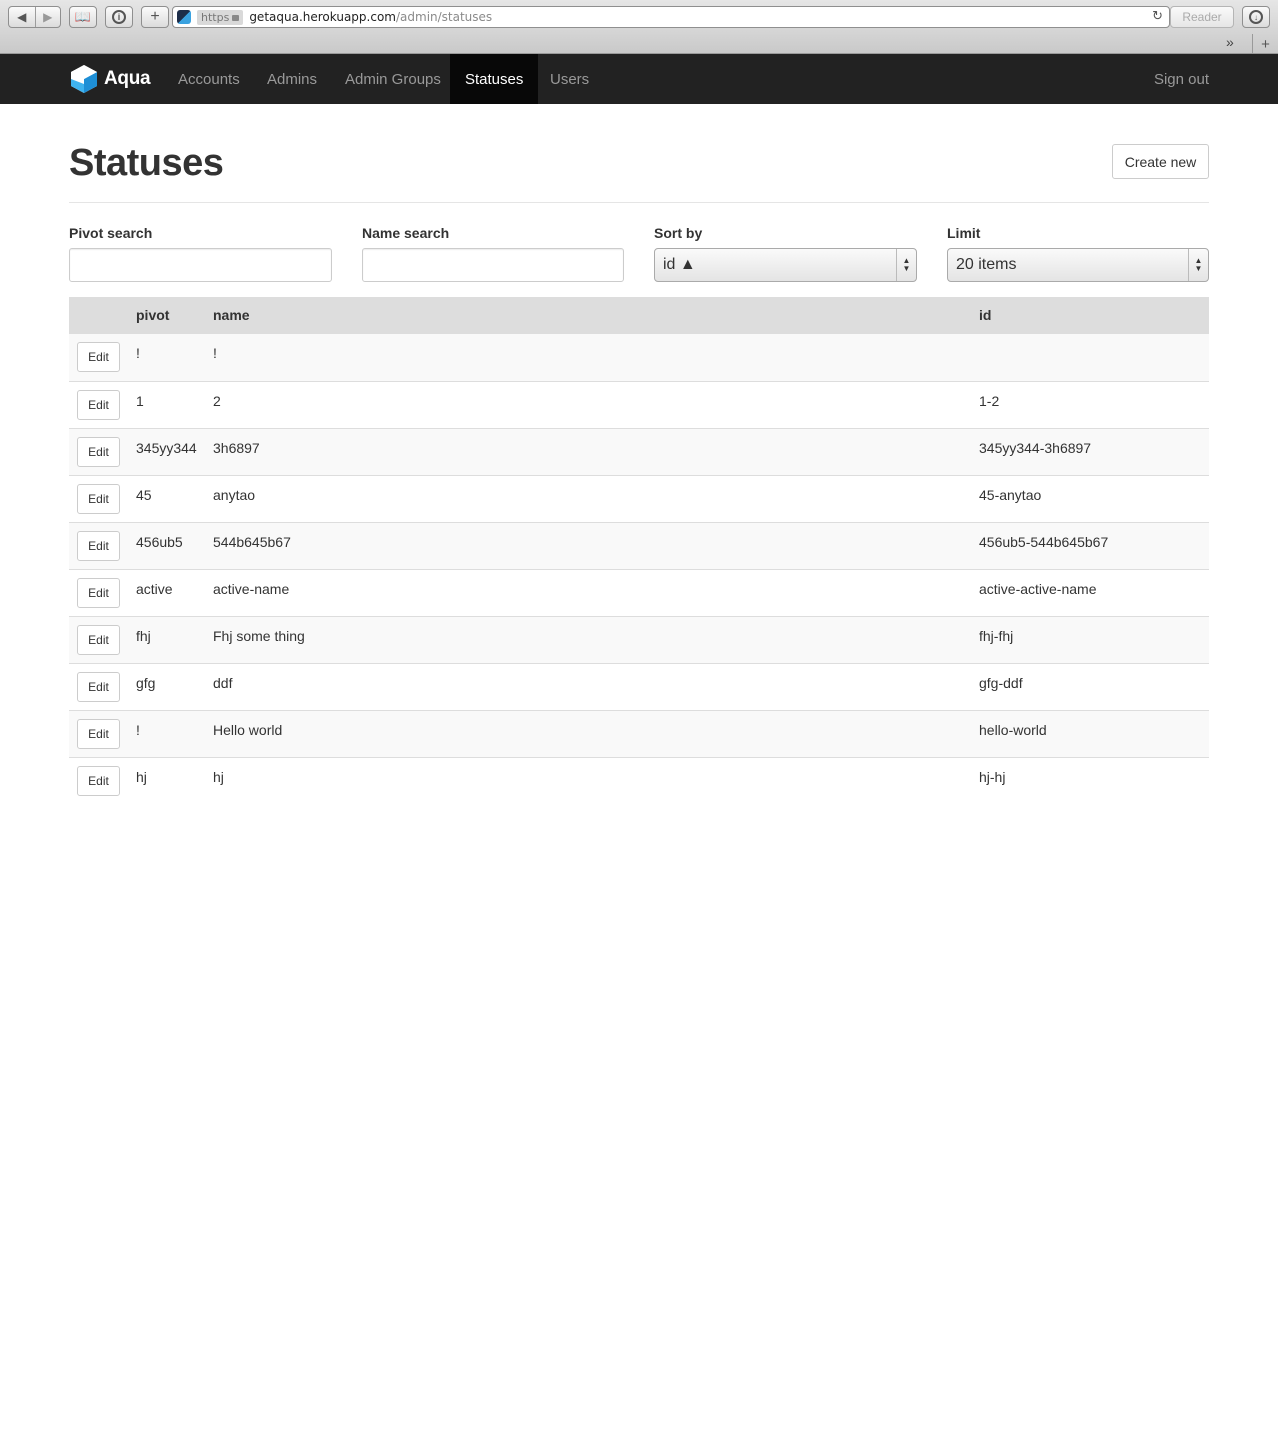 The height and width of the screenshot is (1432, 1278). Describe the element at coordinates (639, 686) in the screenshot. I see `table-row: Edit gfg ddf gfg-ddf` at that location.